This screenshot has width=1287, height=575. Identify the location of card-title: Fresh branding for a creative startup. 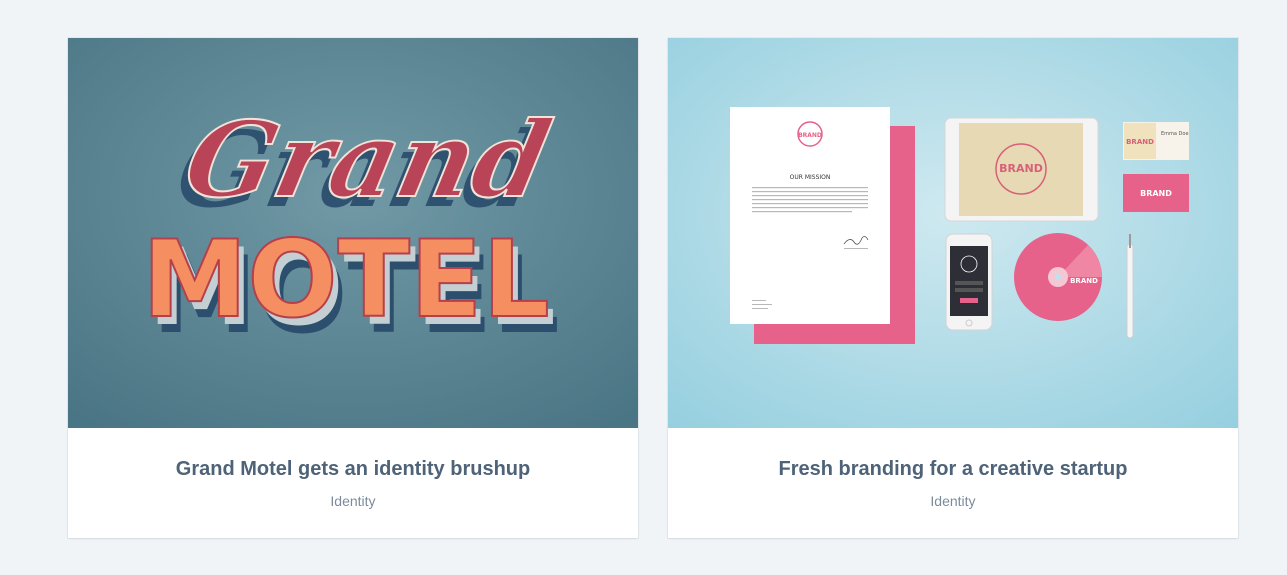
(953, 469).